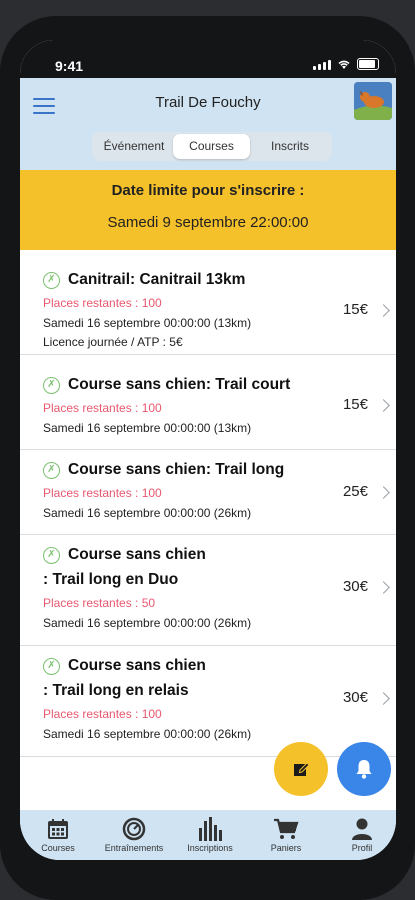 The height and width of the screenshot is (900, 415). Describe the element at coordinates (99, 603) in the screenshot. I see `places-remaining: Places restantes : 50` at that location.